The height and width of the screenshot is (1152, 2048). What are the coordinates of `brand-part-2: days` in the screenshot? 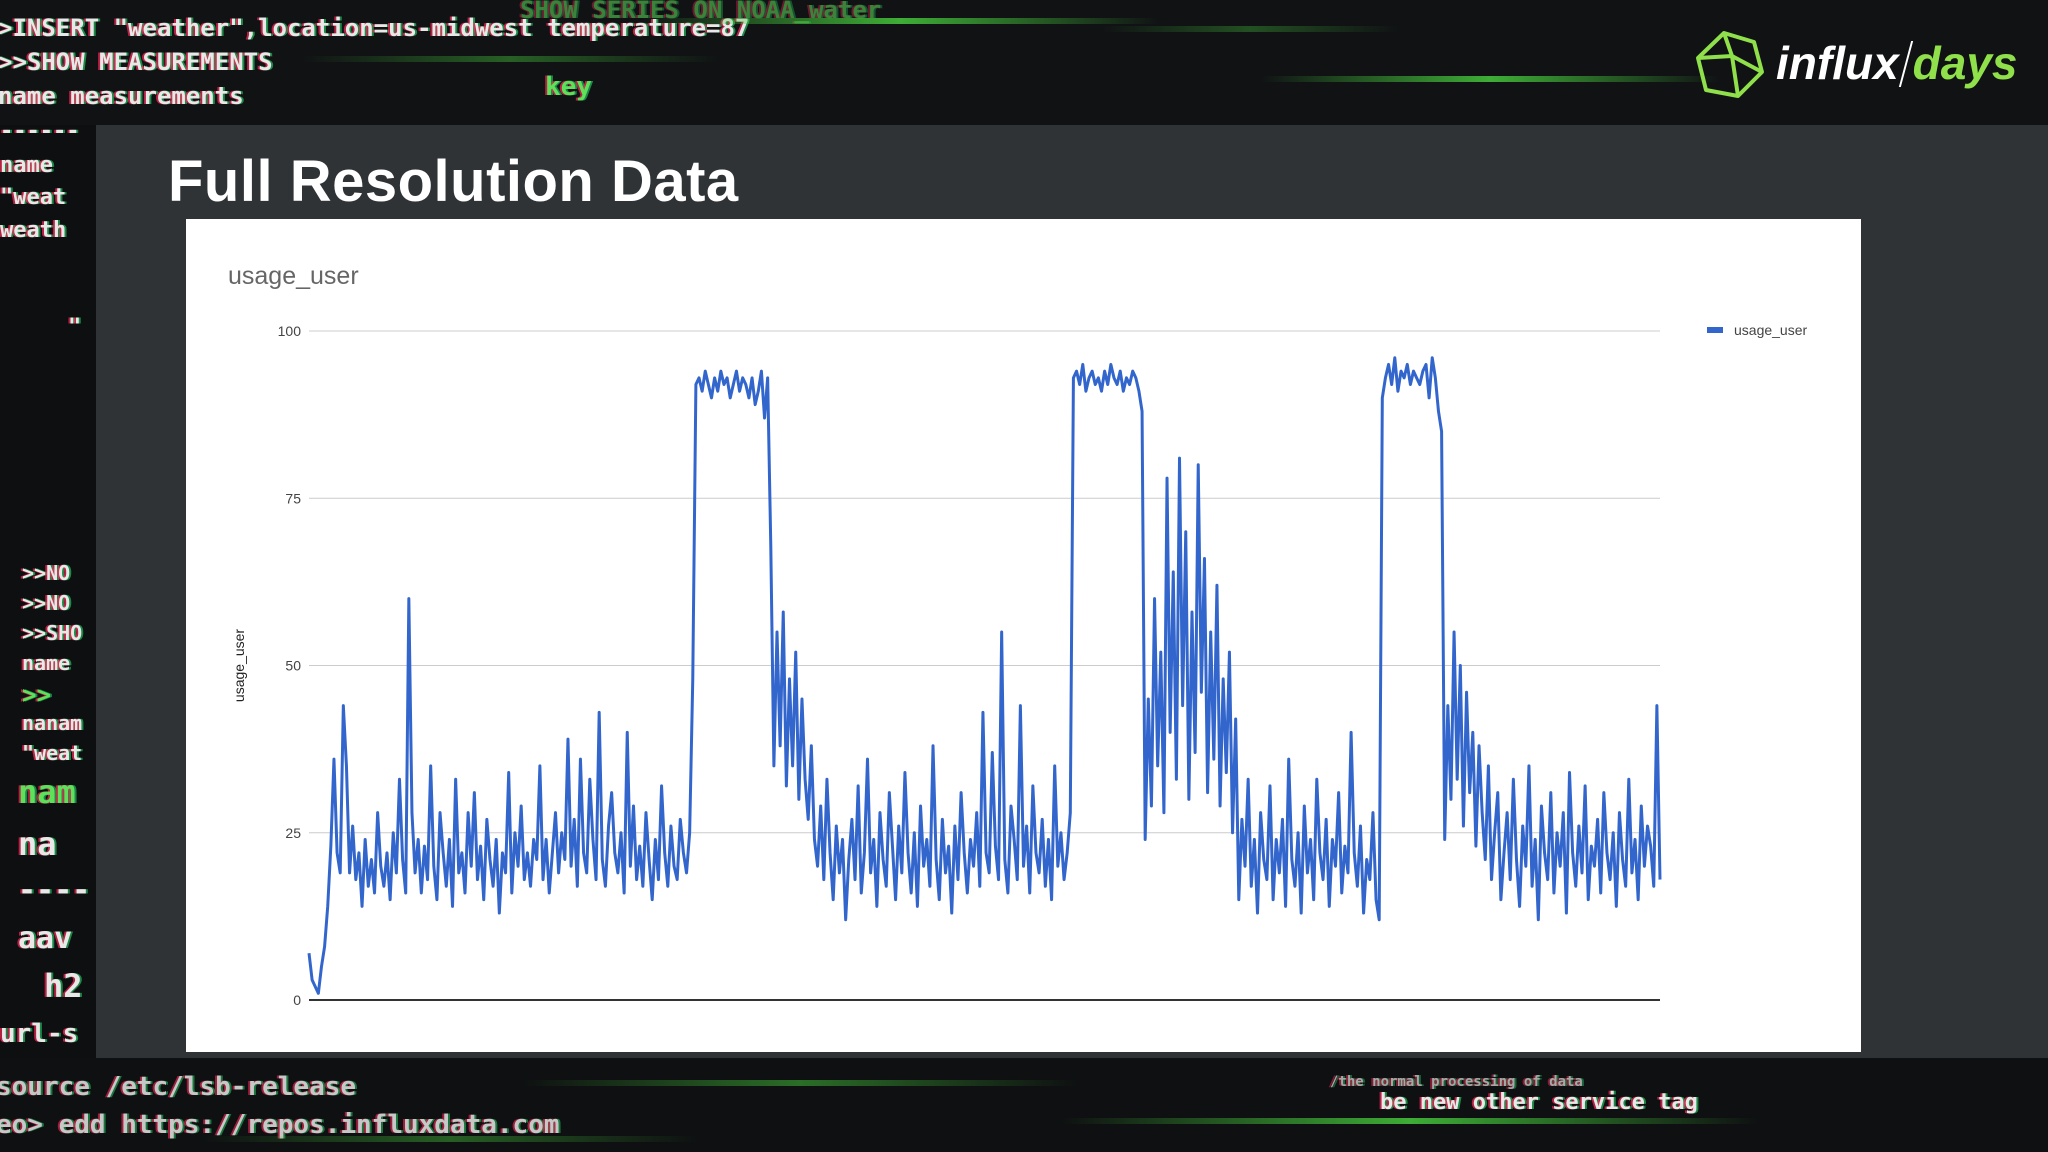 It's located at (1965, 63).